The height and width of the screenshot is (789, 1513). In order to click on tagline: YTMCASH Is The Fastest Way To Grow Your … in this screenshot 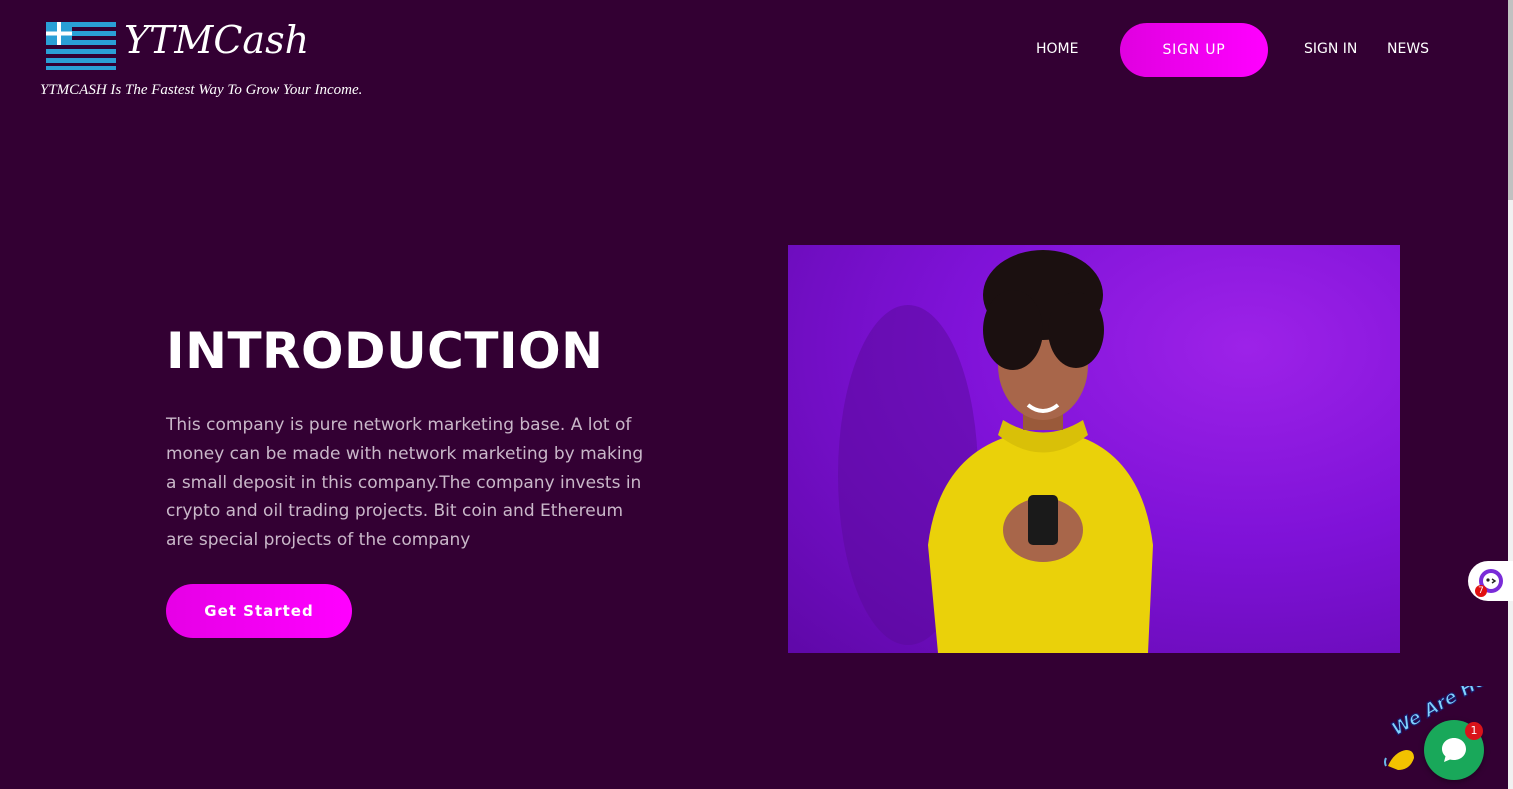, I will do `click(201, 90)`.